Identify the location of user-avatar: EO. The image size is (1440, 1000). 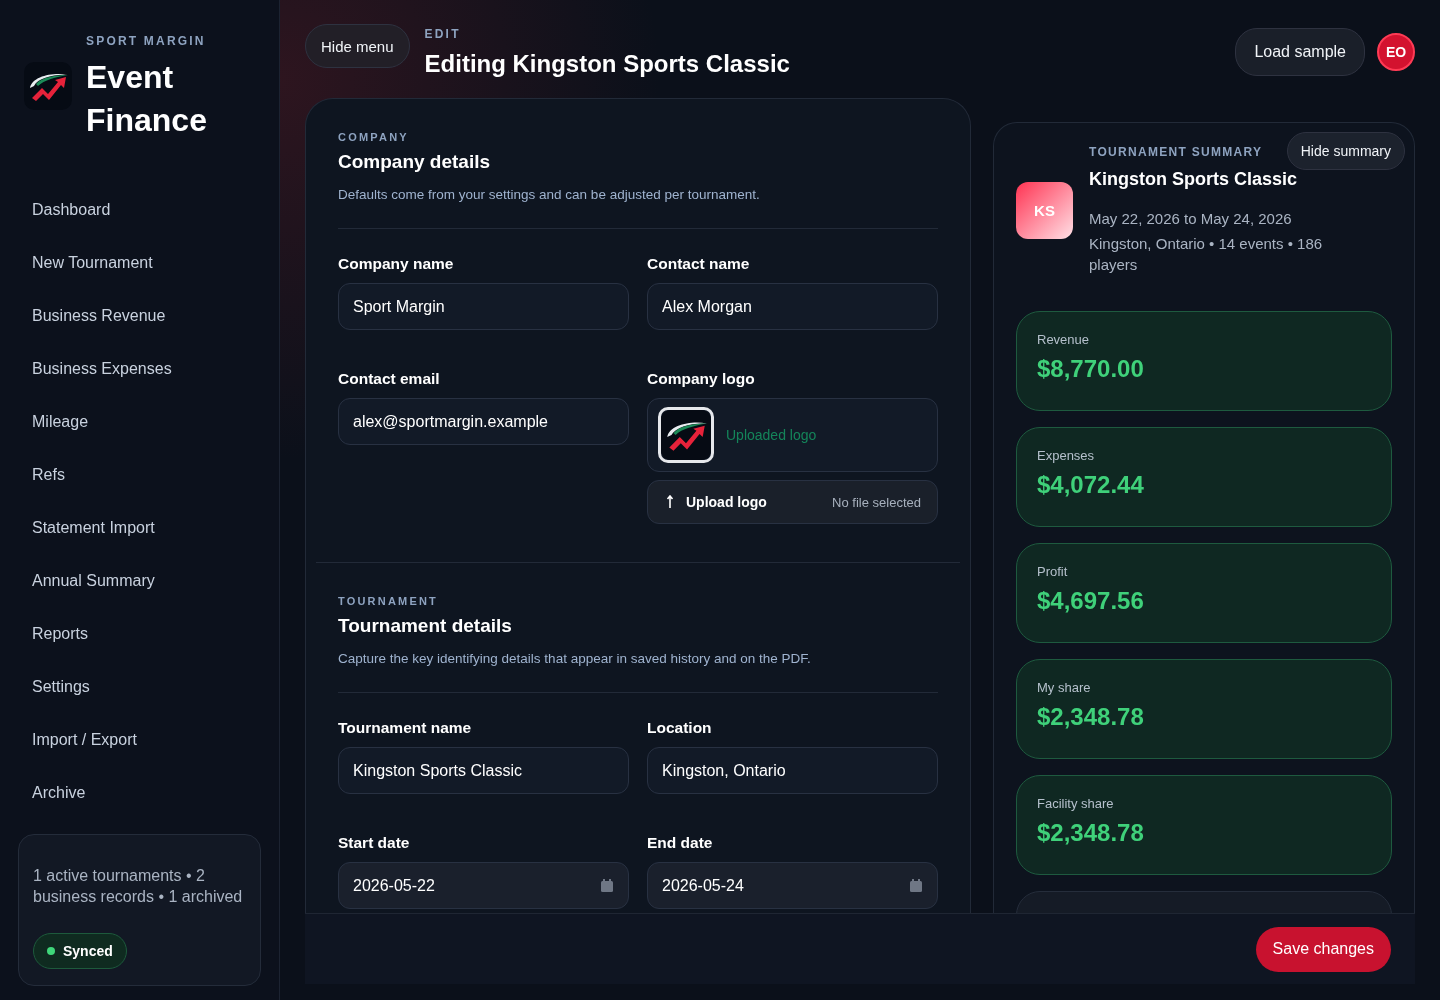
(1396, 52).